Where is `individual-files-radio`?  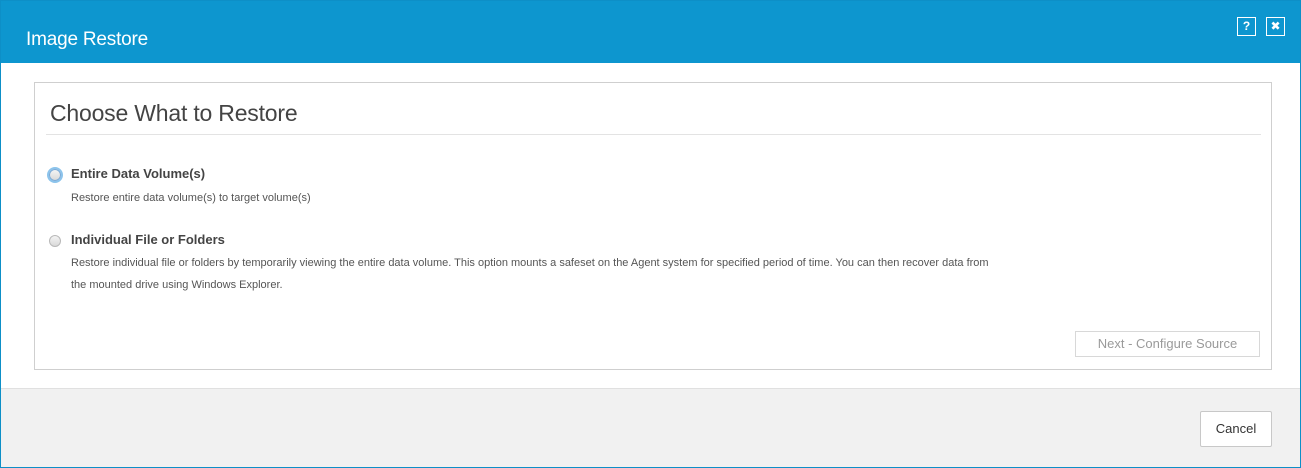
individual-files-radio is located at coordinates (55, 241).